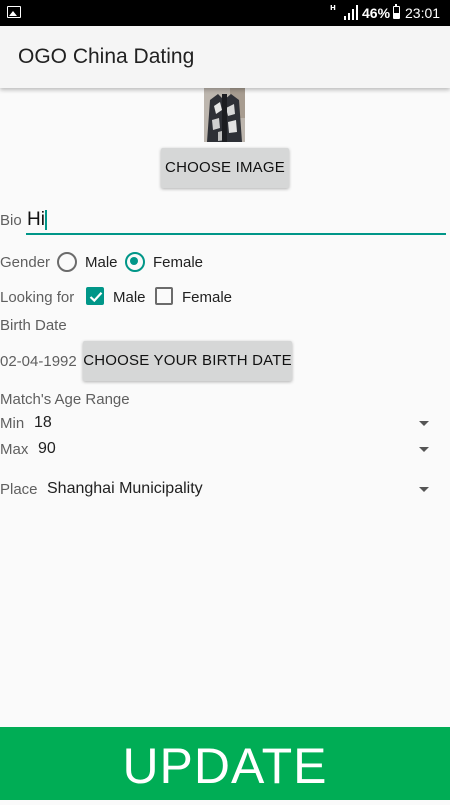 The width and height of the screenshot is (450, 805). Describe the element at coordinates (236, 220) in the screenshot. I see `bio-input: Hi` at that location.